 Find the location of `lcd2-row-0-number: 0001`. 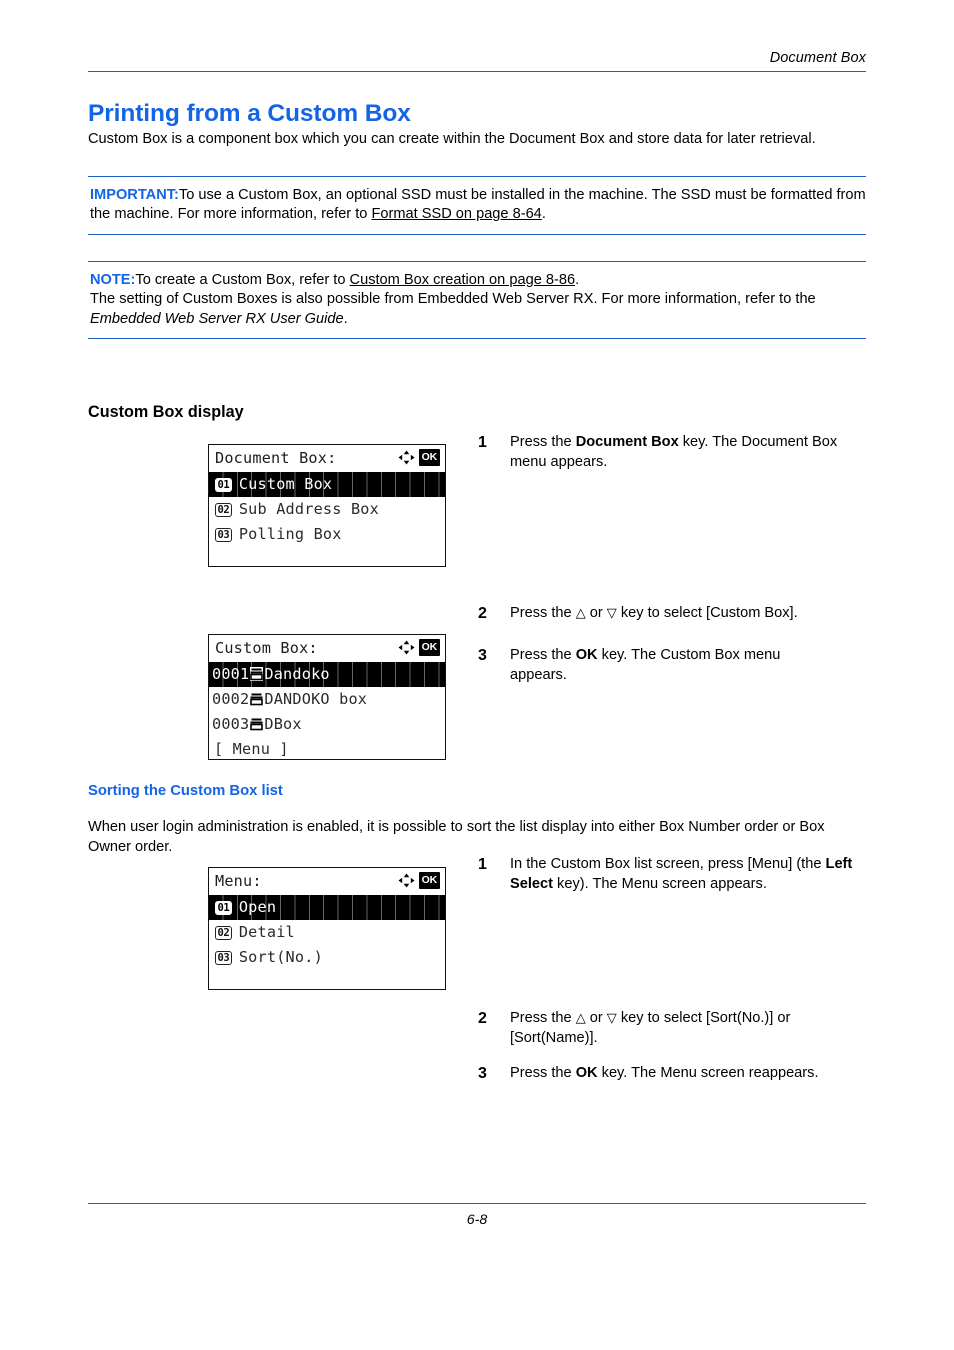

lcd2-row-0-number: 0001 is located at coordinates (231, 674).